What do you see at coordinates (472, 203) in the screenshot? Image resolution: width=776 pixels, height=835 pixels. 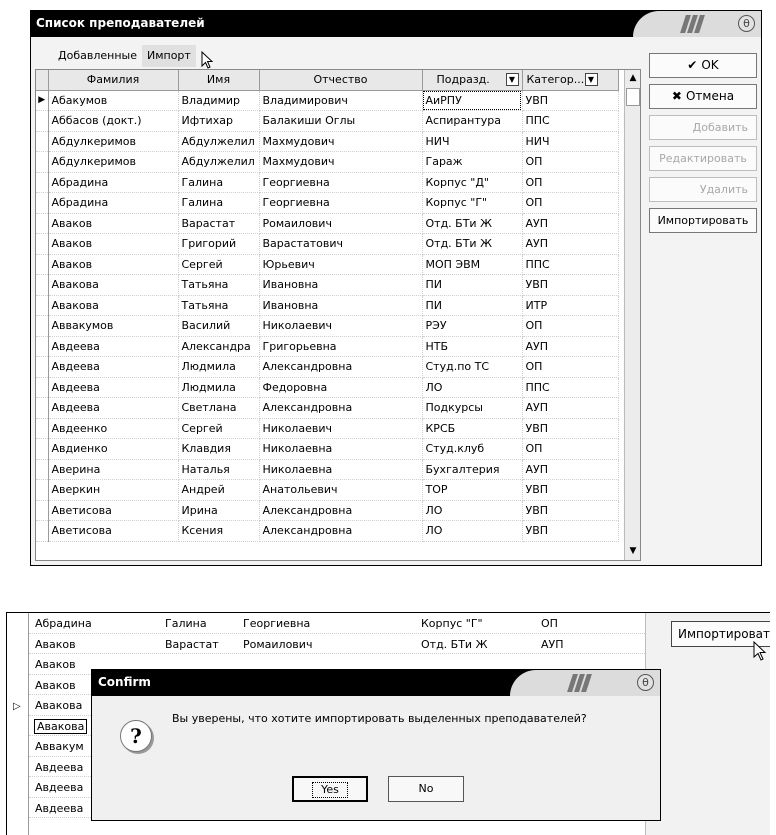 I see `cell-department: Корпус "Г"` at bounding box center [472, 203].